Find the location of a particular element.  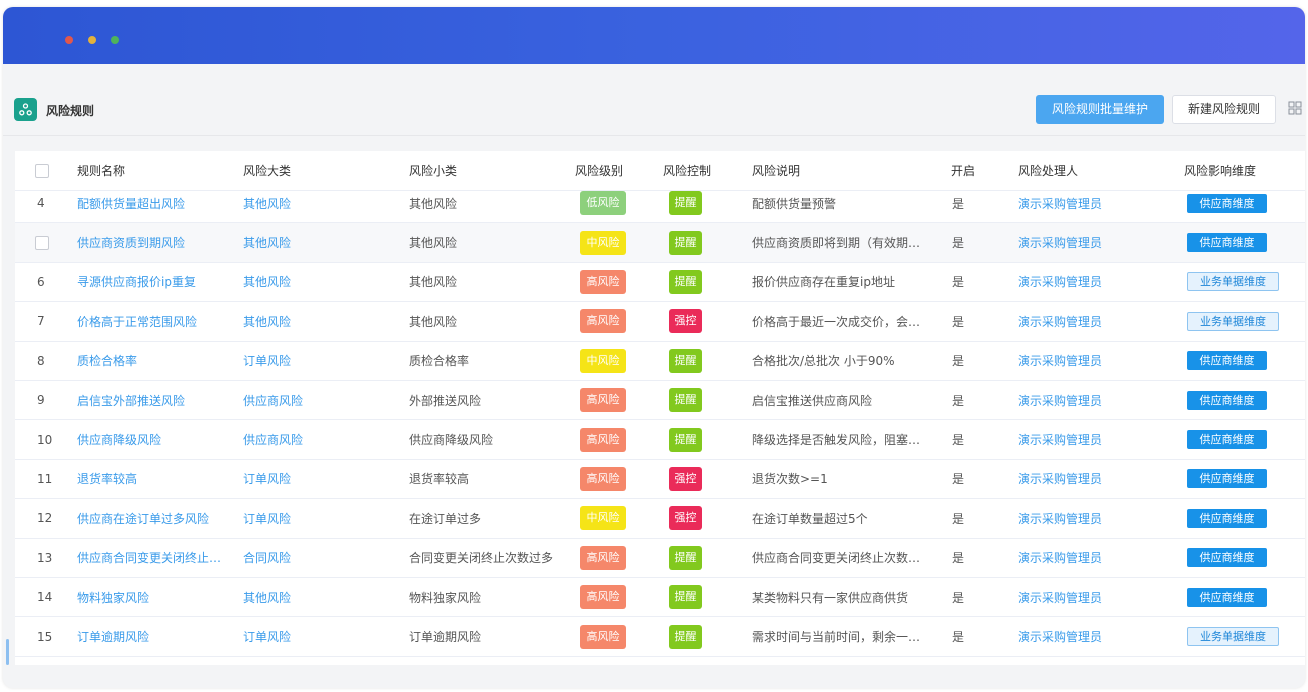

header-risk-description: 风险说明 is located at coordinates (776, 170).